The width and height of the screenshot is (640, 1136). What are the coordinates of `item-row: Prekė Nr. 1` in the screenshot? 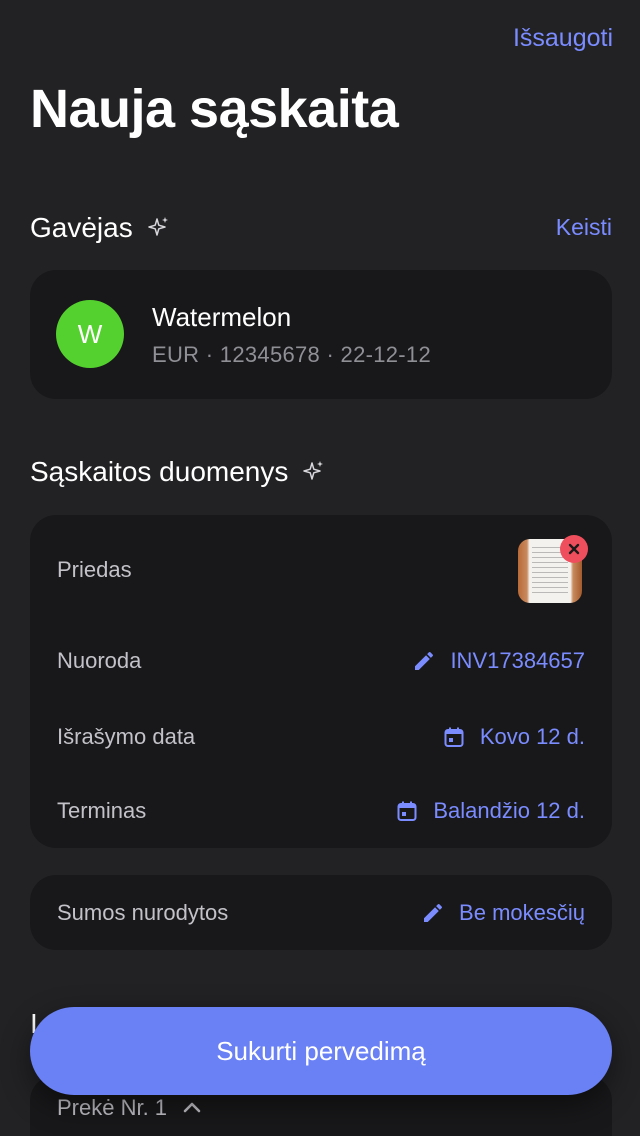 It's located at (130, 1108).